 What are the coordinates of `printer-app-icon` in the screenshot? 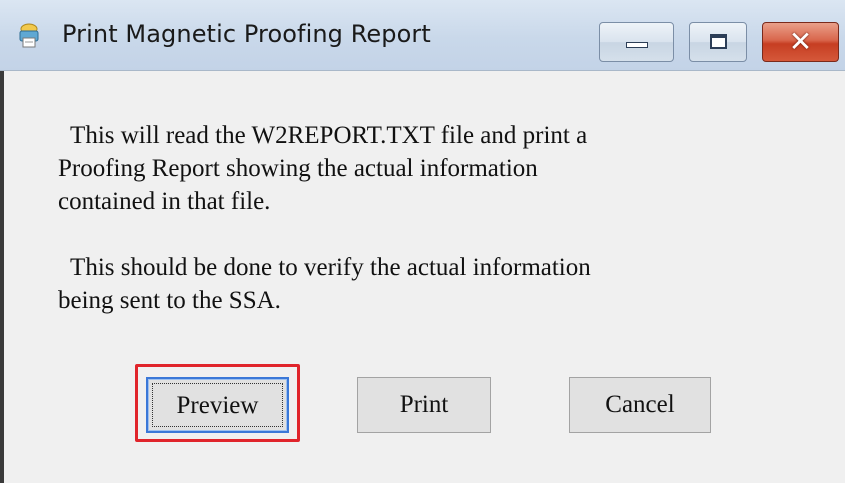 It's located at (29, 35).